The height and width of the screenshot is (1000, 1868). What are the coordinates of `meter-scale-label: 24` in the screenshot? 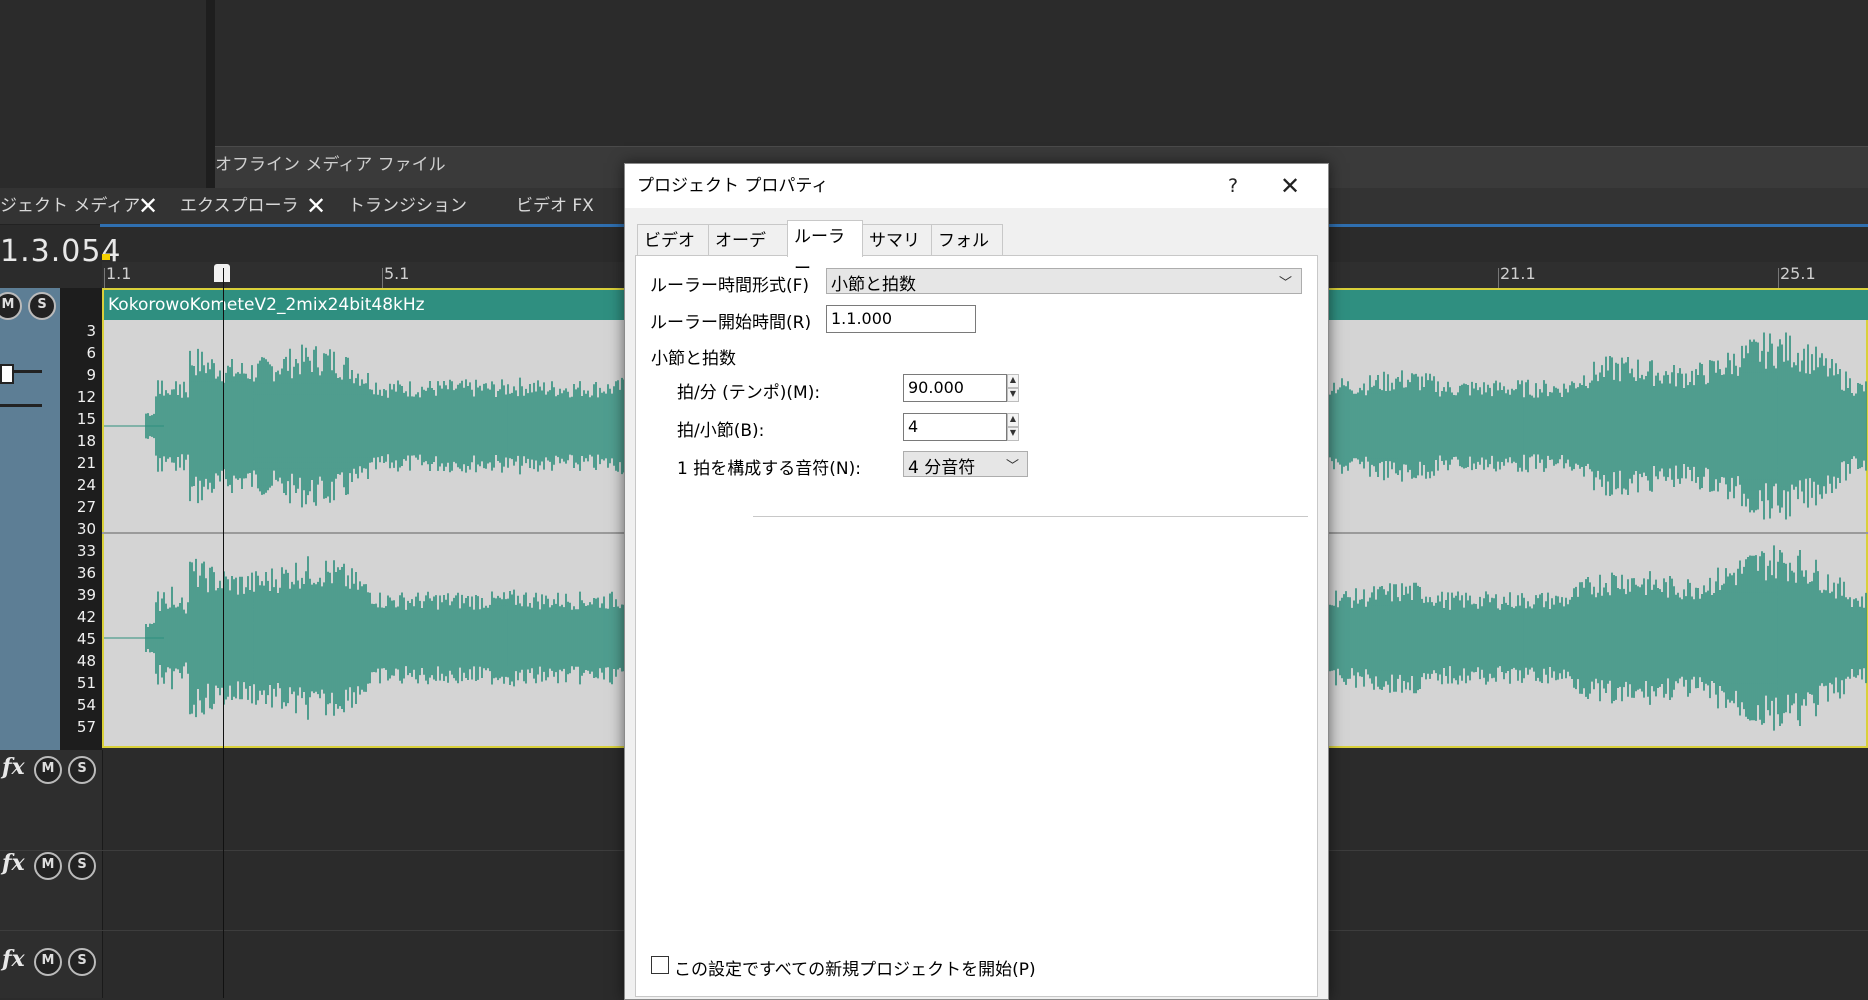 It's located at (86, 485).